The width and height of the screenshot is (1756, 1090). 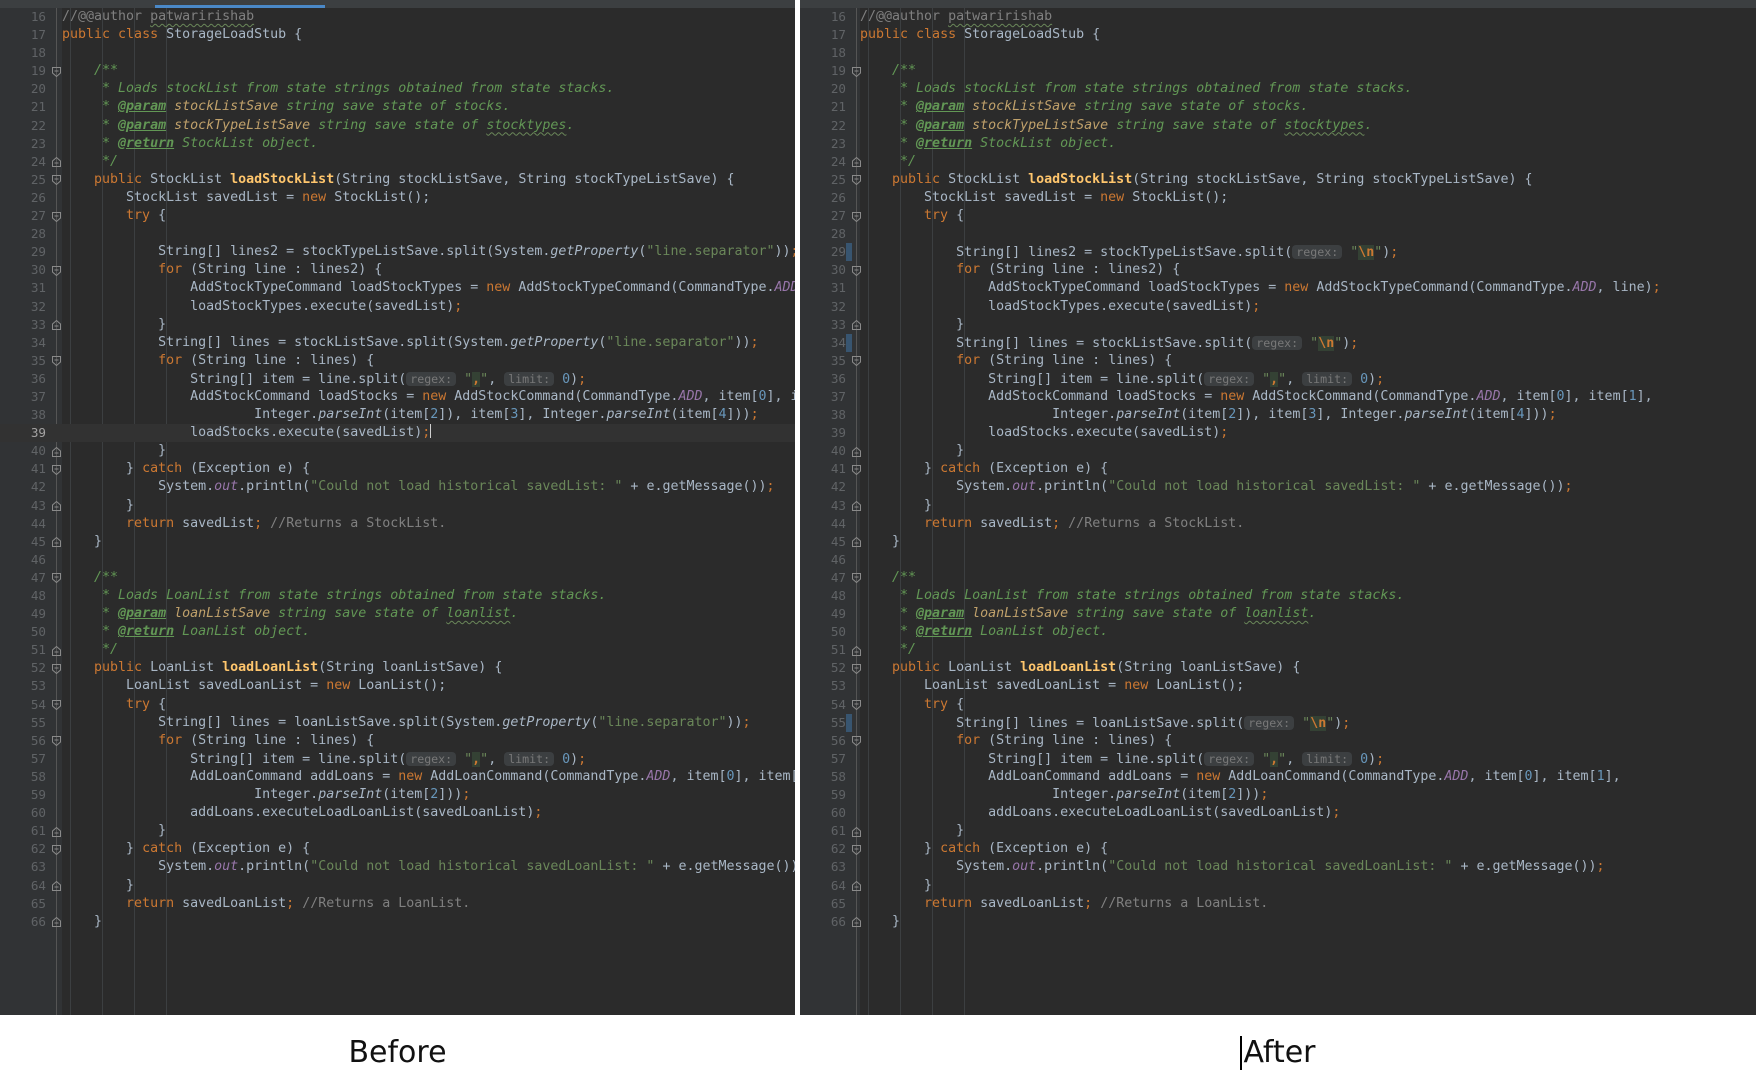 What do you see at coordinates (1278, 795) in the screenshot?
I see `code-line: 59 Integer.parseInt(item[2]));` at bounding box center [1278, 795].